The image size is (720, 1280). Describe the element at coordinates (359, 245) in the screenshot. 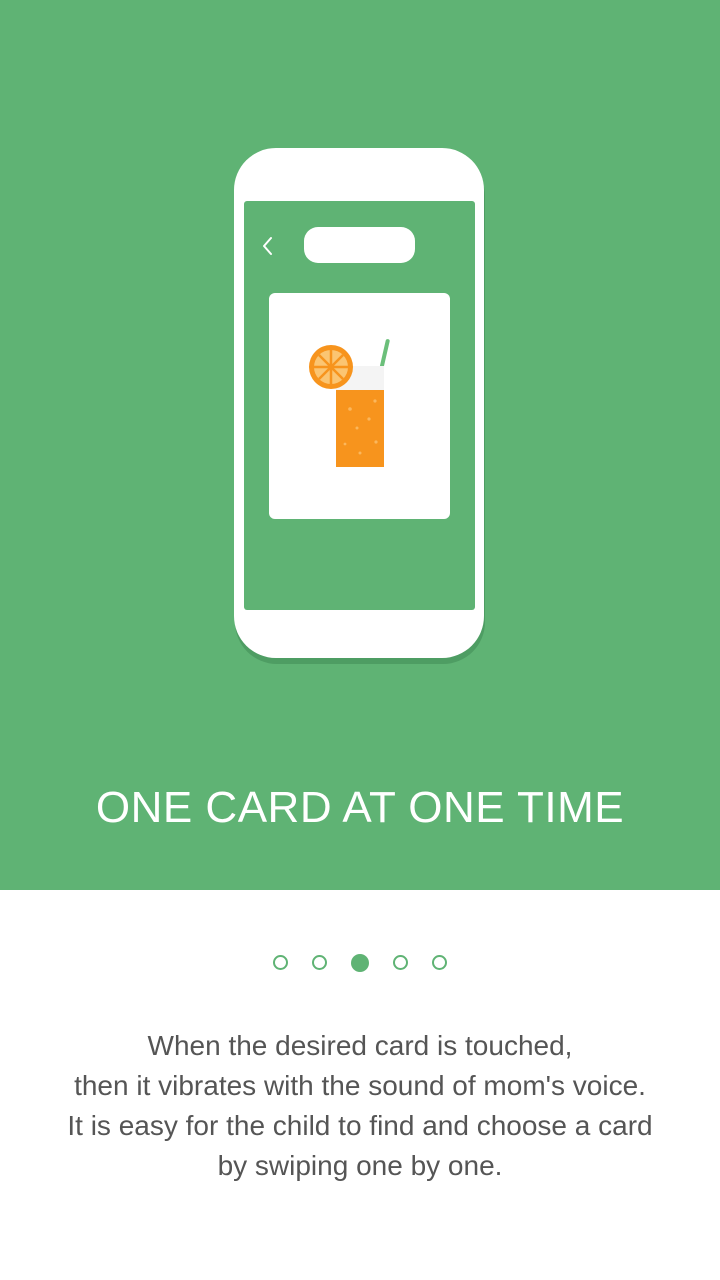

I see `title-pill` at that location.